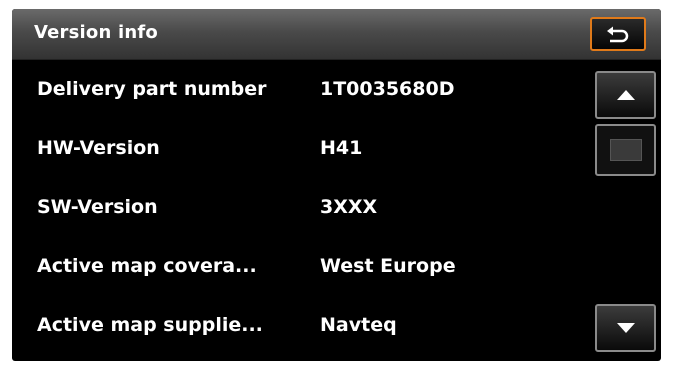 Image resolution: width=673 pixels, height=367 pixels. I want to click on scrollbar, so click(626, 214).